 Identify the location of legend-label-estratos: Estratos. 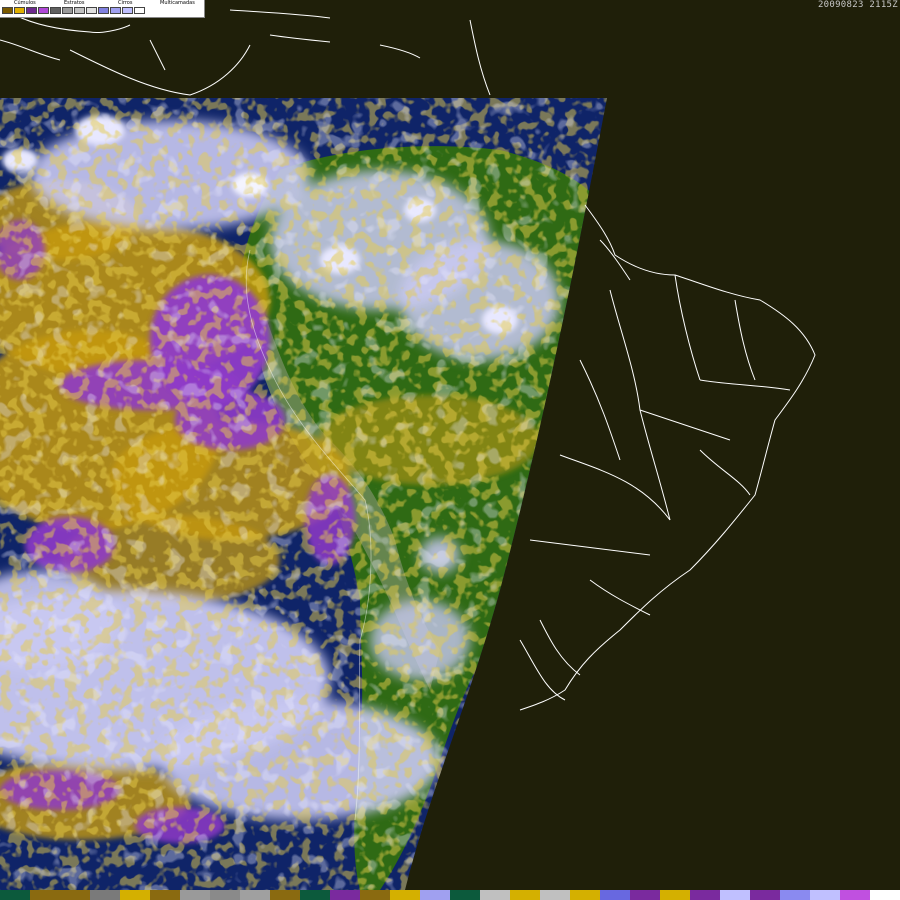
(74, 3).